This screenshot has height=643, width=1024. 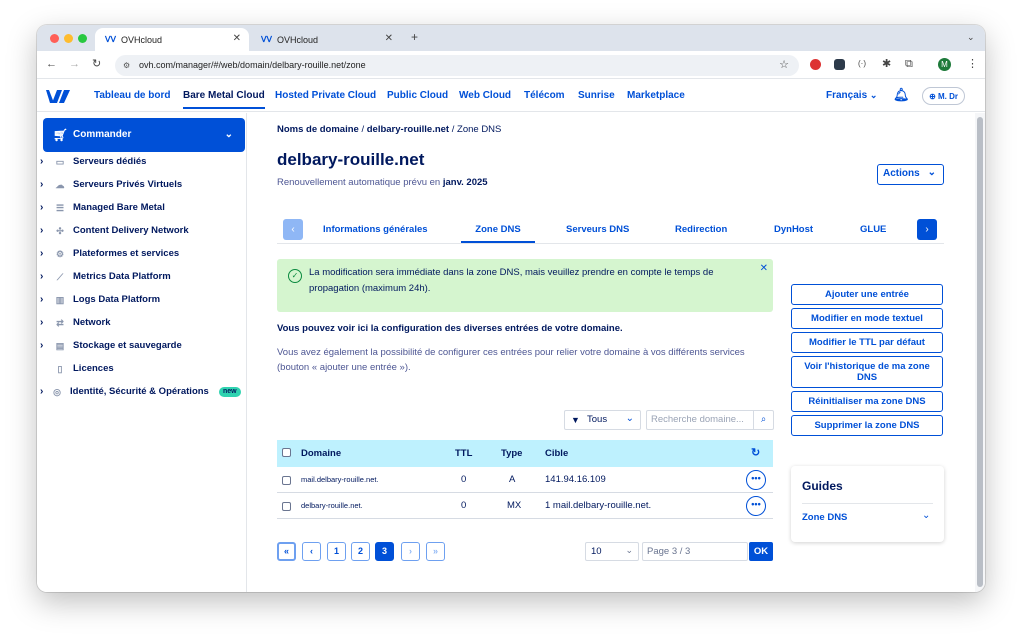 I want to click on tabs-prev-button: ‹, so click(x=293, y=229).